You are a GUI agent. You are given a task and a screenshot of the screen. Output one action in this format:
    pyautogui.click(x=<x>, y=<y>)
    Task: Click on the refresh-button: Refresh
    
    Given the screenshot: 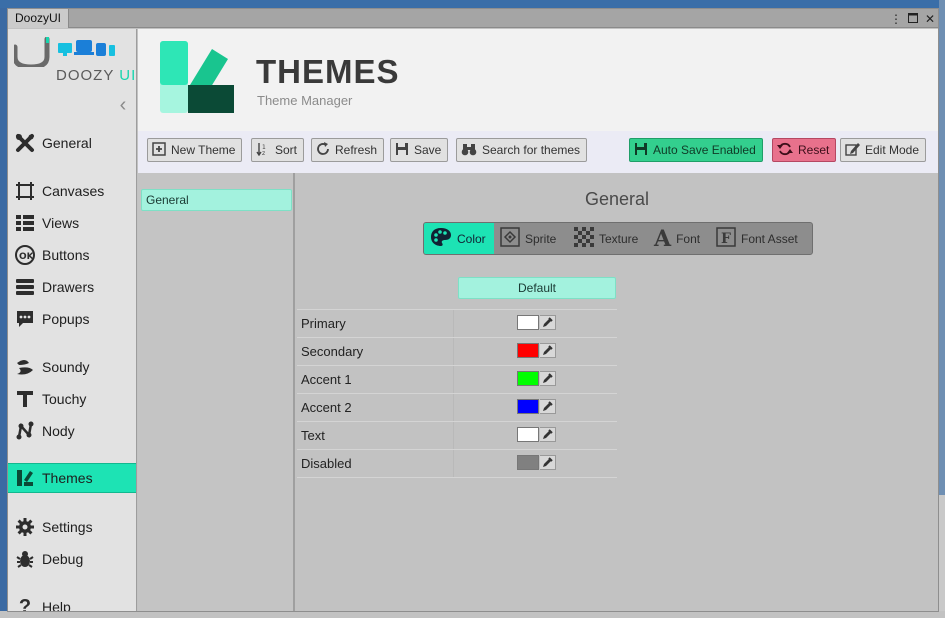 What is the action you would take?
    pyautogui.click(x=348, y=150)
    